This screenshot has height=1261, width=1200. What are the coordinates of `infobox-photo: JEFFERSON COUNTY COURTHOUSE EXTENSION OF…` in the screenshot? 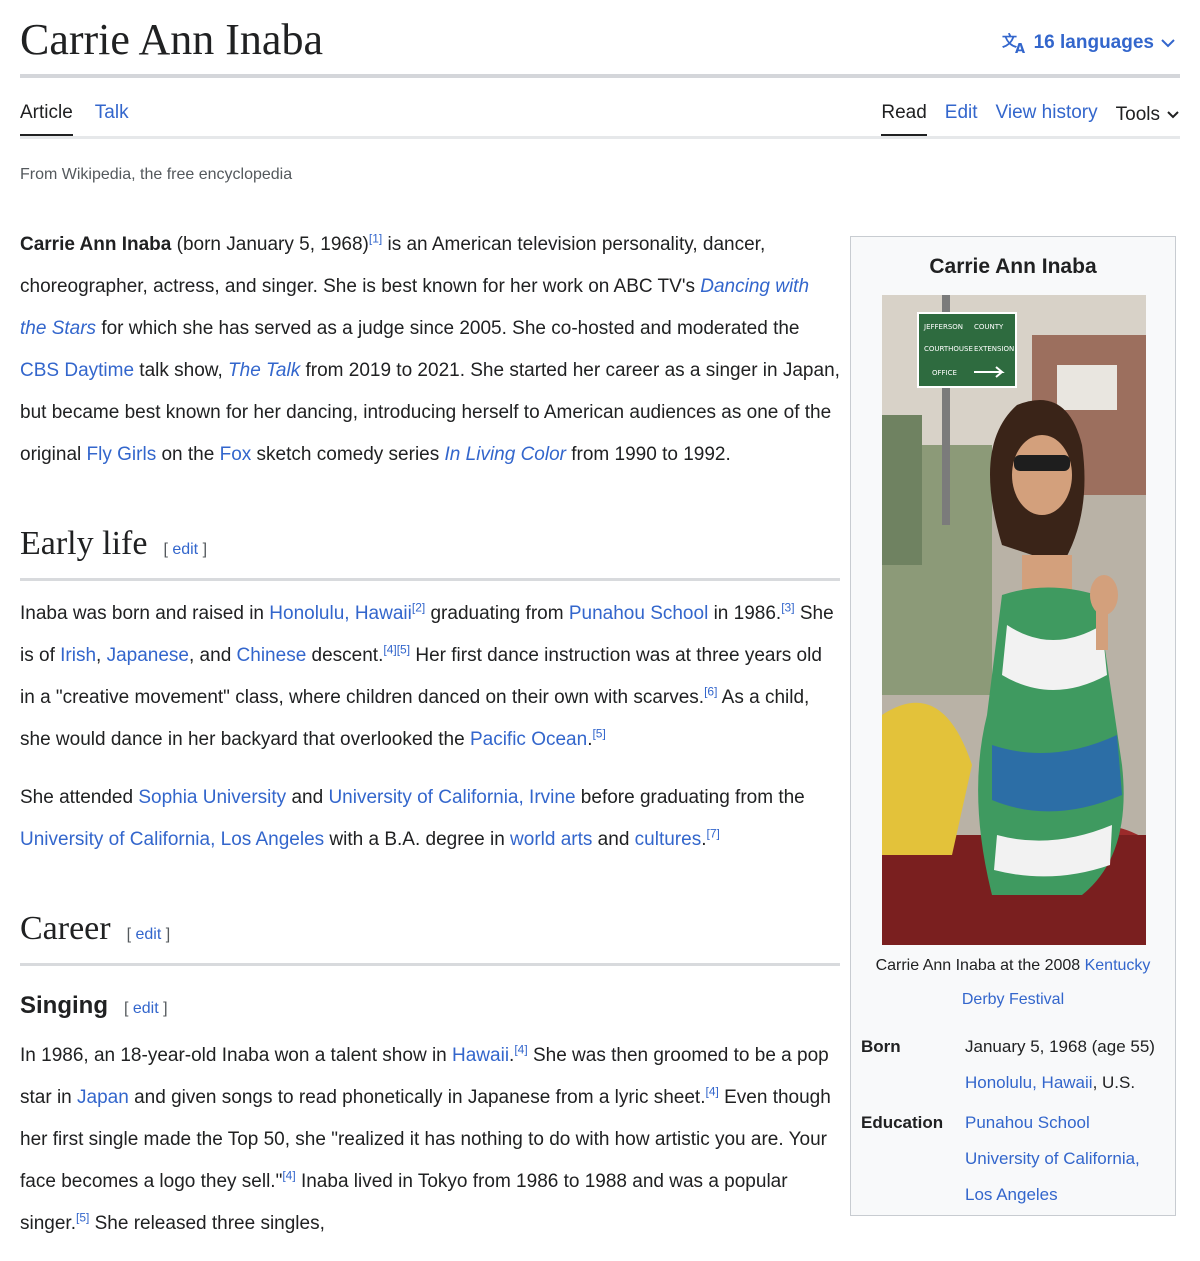 It's located at (1014, 620).